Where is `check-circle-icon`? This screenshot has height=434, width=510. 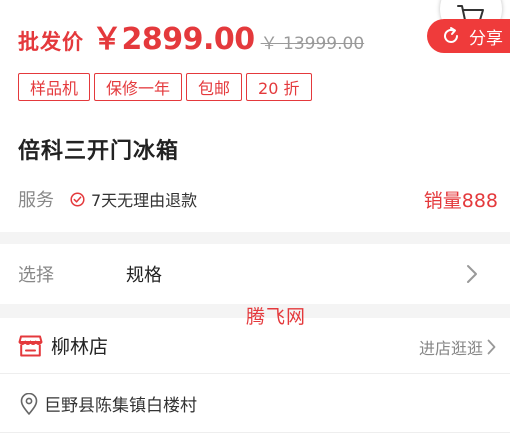 check-circle-icon is located at coordinates (77, 199).